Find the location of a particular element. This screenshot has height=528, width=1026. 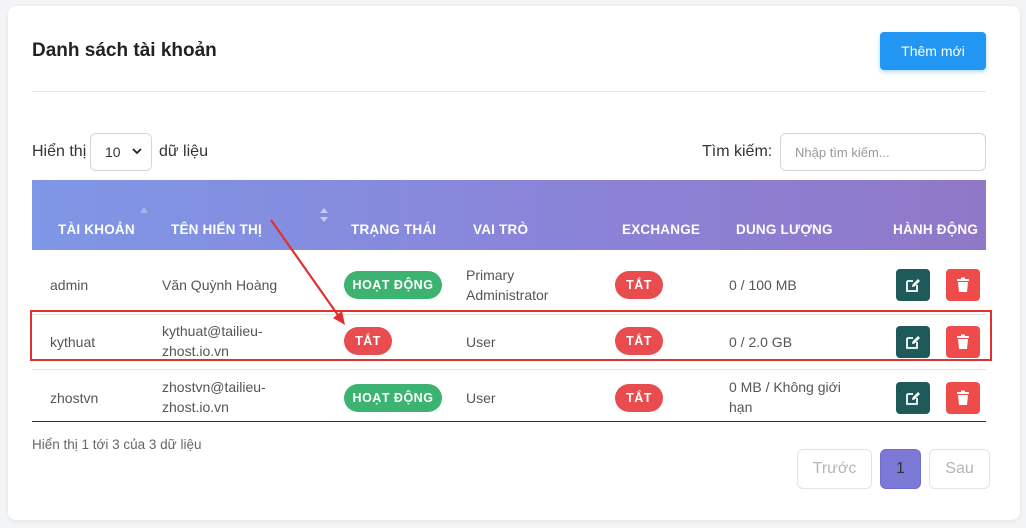

cell-storage: 0 MB / Không giới hạn is located at coordinates (785, 397).